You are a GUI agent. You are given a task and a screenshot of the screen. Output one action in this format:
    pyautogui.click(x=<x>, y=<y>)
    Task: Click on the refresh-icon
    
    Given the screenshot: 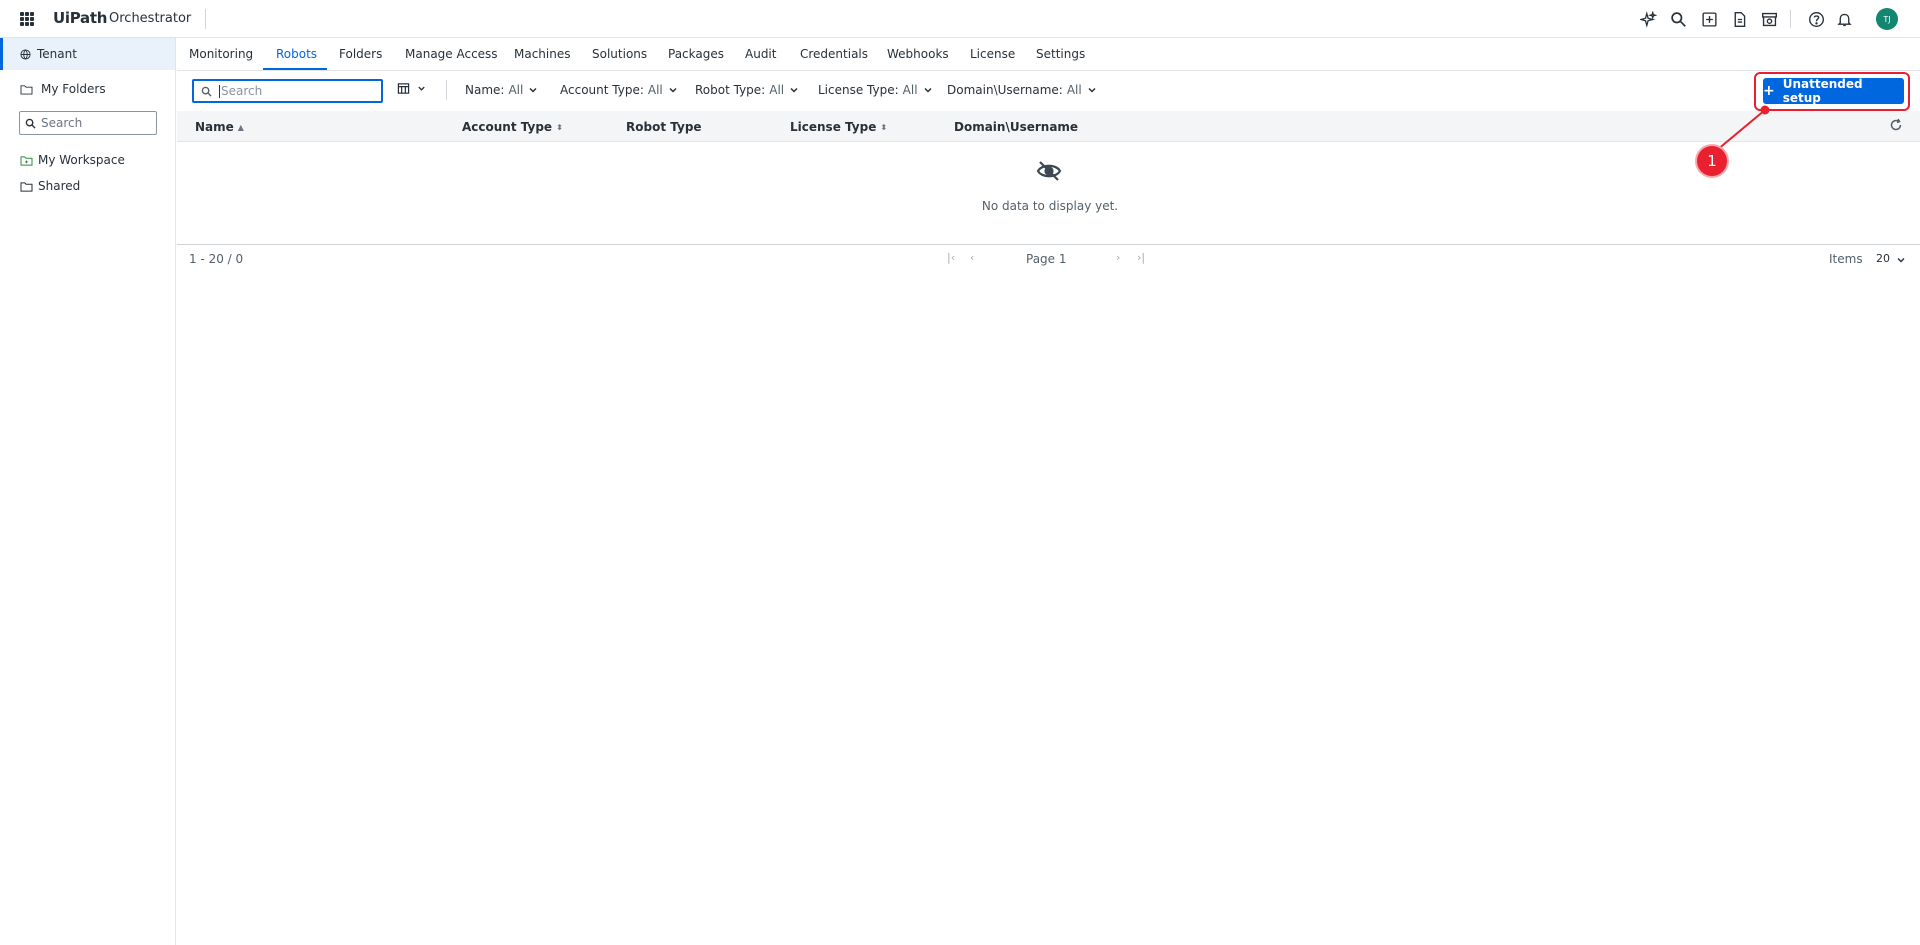 What is the action you would take?
    pyautogui.click(x=1896, y=125)
    